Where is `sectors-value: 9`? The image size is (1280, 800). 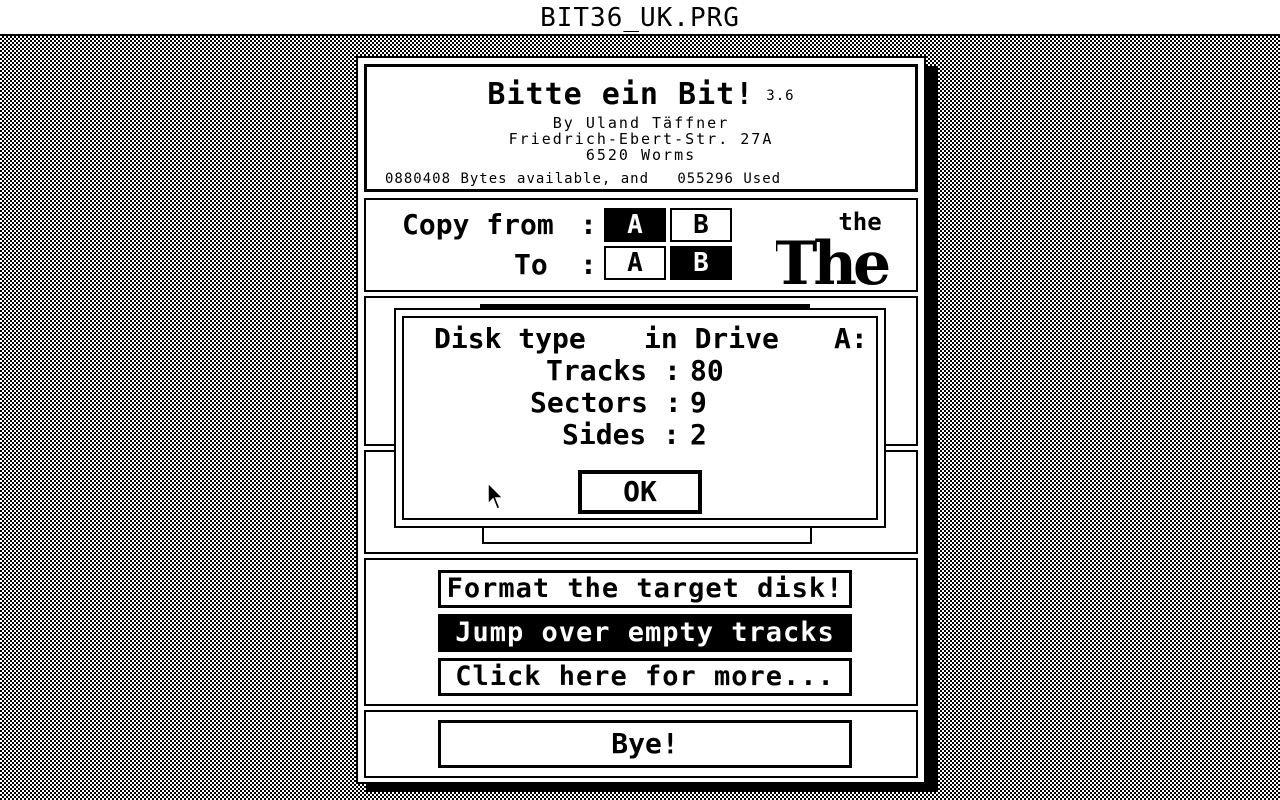
sectors-value: 9 is located at coordinates (698, 402).